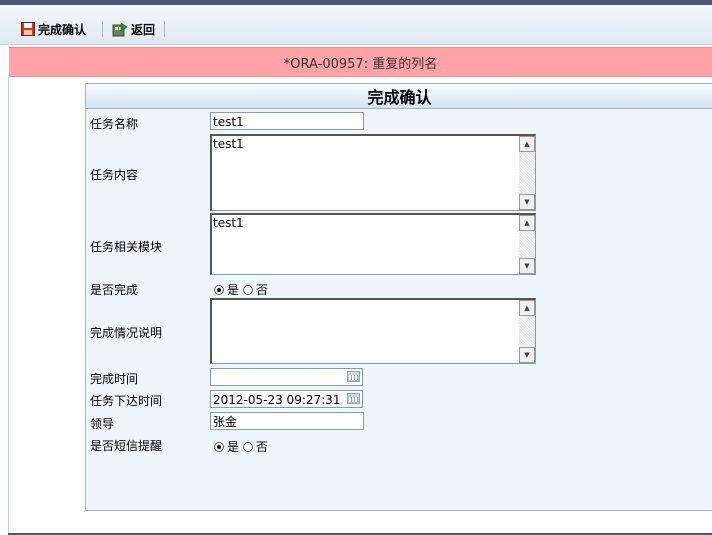 The height and width of the screenshot is (535, 712). Describe the element at coordinates (114, 379) in the screenshot. I see `completion-time-label: 完成时间` at that location.